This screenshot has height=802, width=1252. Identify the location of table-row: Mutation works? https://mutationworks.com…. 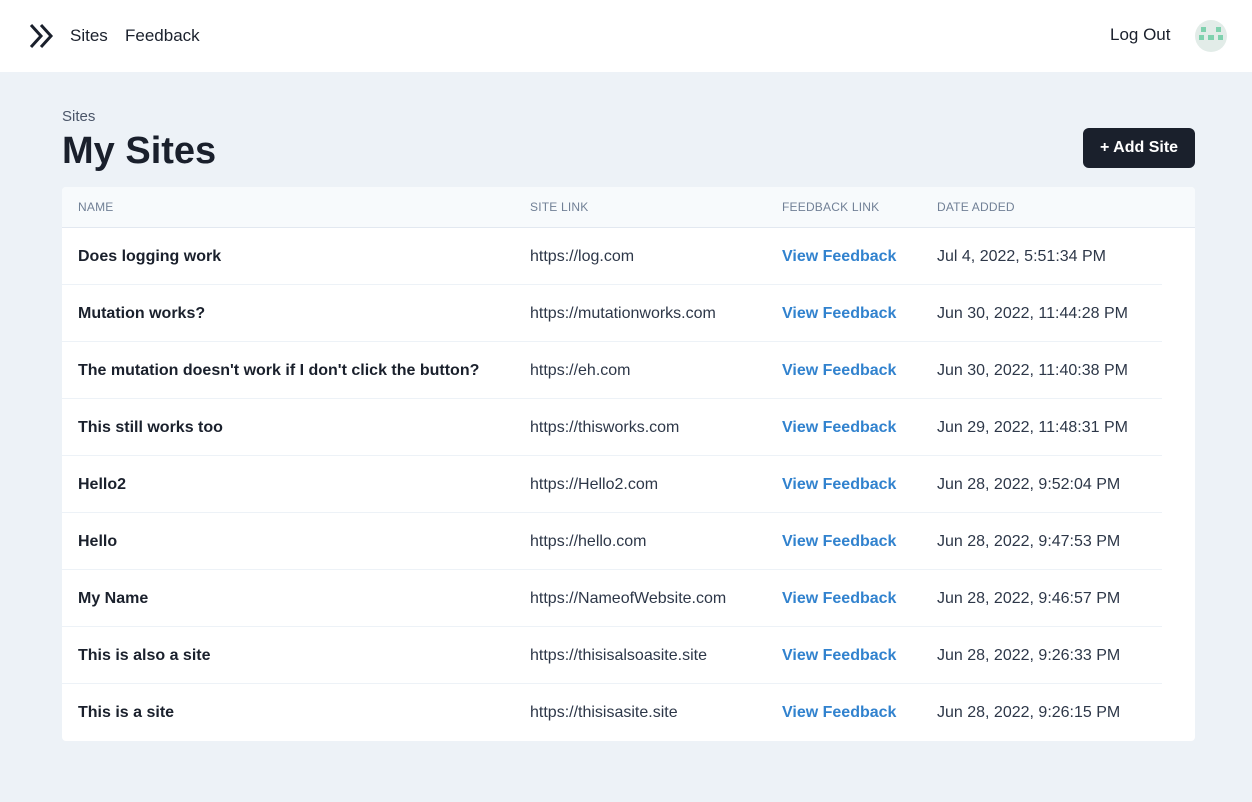
(628, 313).